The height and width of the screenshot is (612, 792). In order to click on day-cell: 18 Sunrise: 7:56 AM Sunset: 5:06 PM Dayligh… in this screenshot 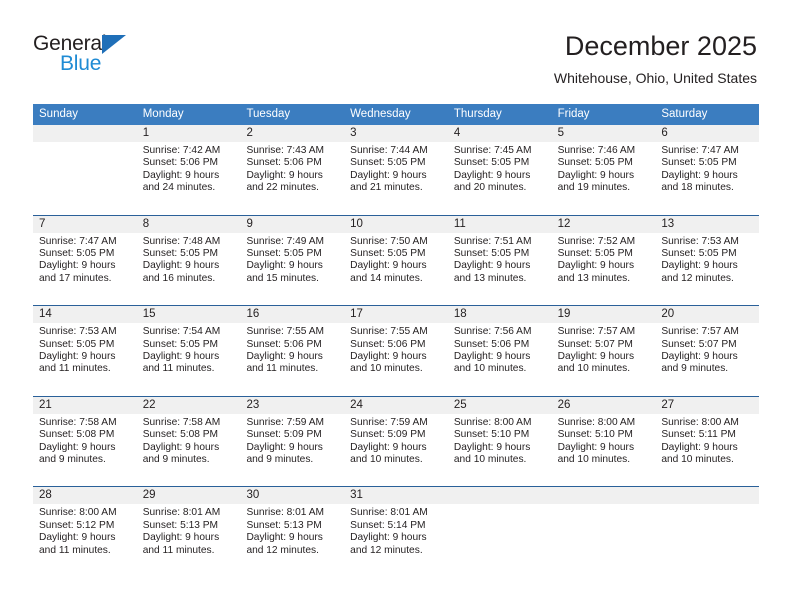, I will do `click(499, 351)`.